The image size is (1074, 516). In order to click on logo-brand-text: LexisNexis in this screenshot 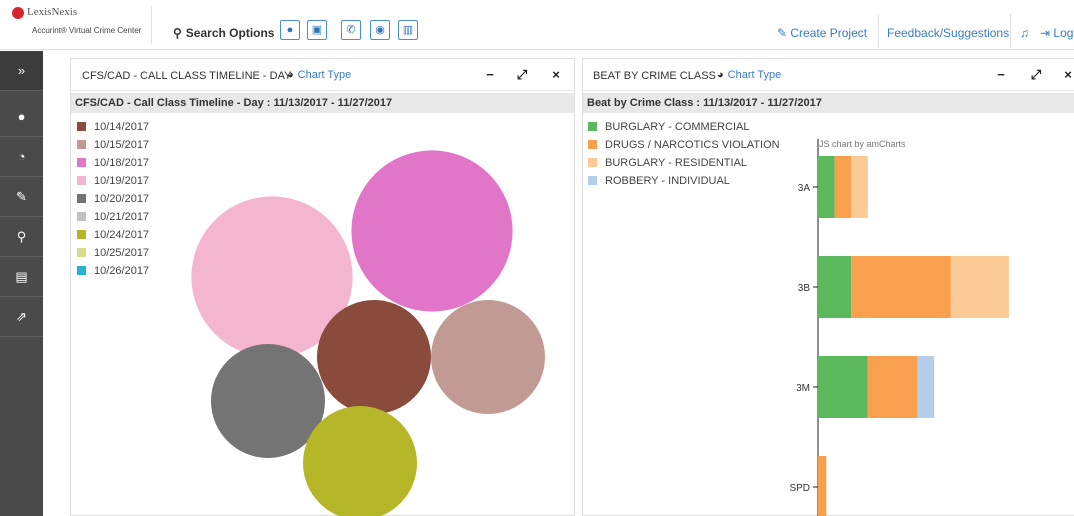, I will do `click(52, 12)`.